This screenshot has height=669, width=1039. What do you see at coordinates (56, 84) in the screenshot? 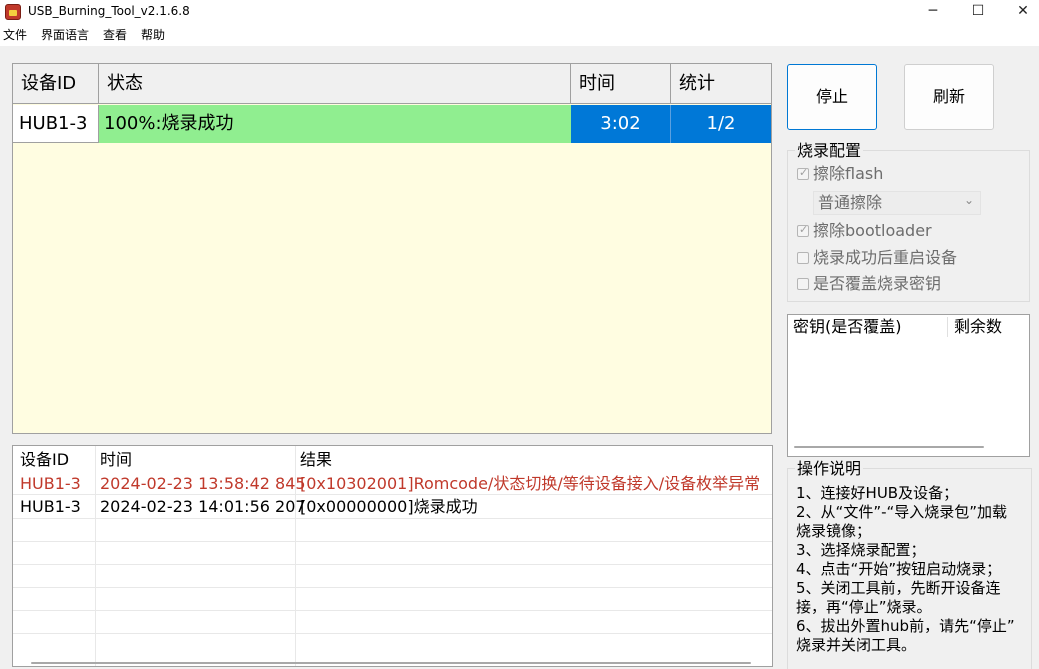
I see `grid-header-device-id: 设备ID` at bounding box center [56, 84].